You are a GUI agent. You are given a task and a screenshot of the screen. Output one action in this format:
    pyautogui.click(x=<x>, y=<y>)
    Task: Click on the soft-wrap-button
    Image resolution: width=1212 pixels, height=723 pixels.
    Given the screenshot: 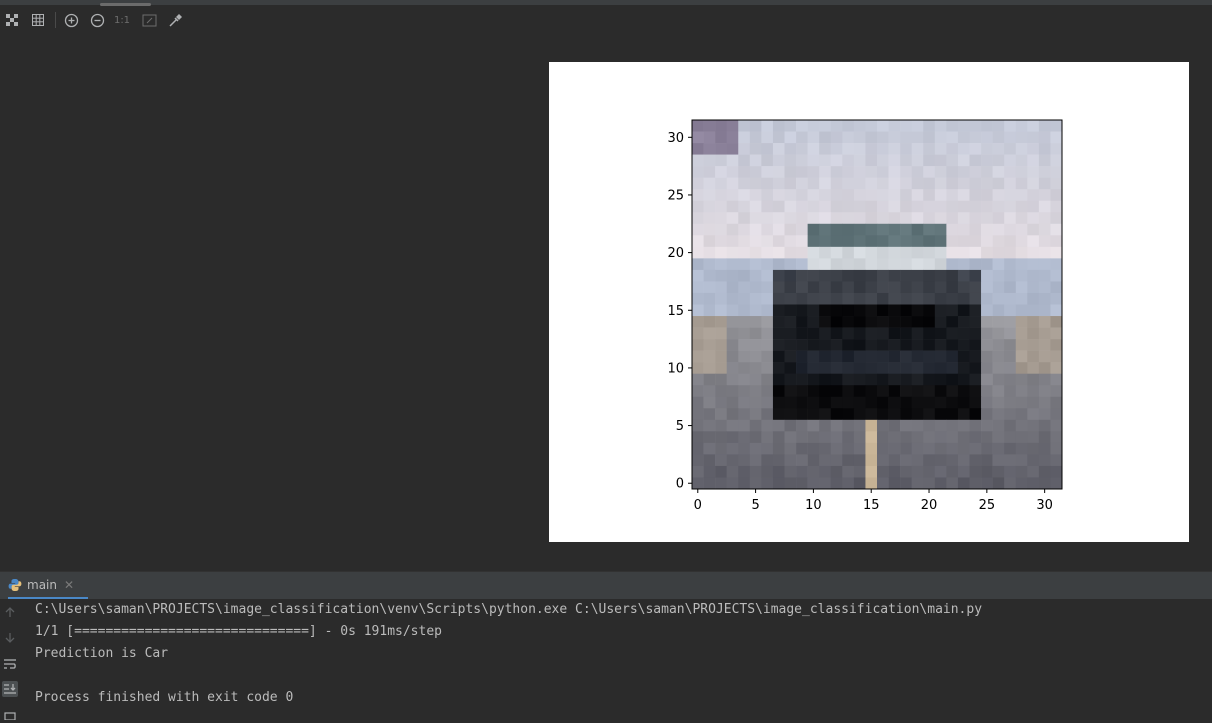 What is the action you would take?
    pyautogui.click(x=10, y=664)
    